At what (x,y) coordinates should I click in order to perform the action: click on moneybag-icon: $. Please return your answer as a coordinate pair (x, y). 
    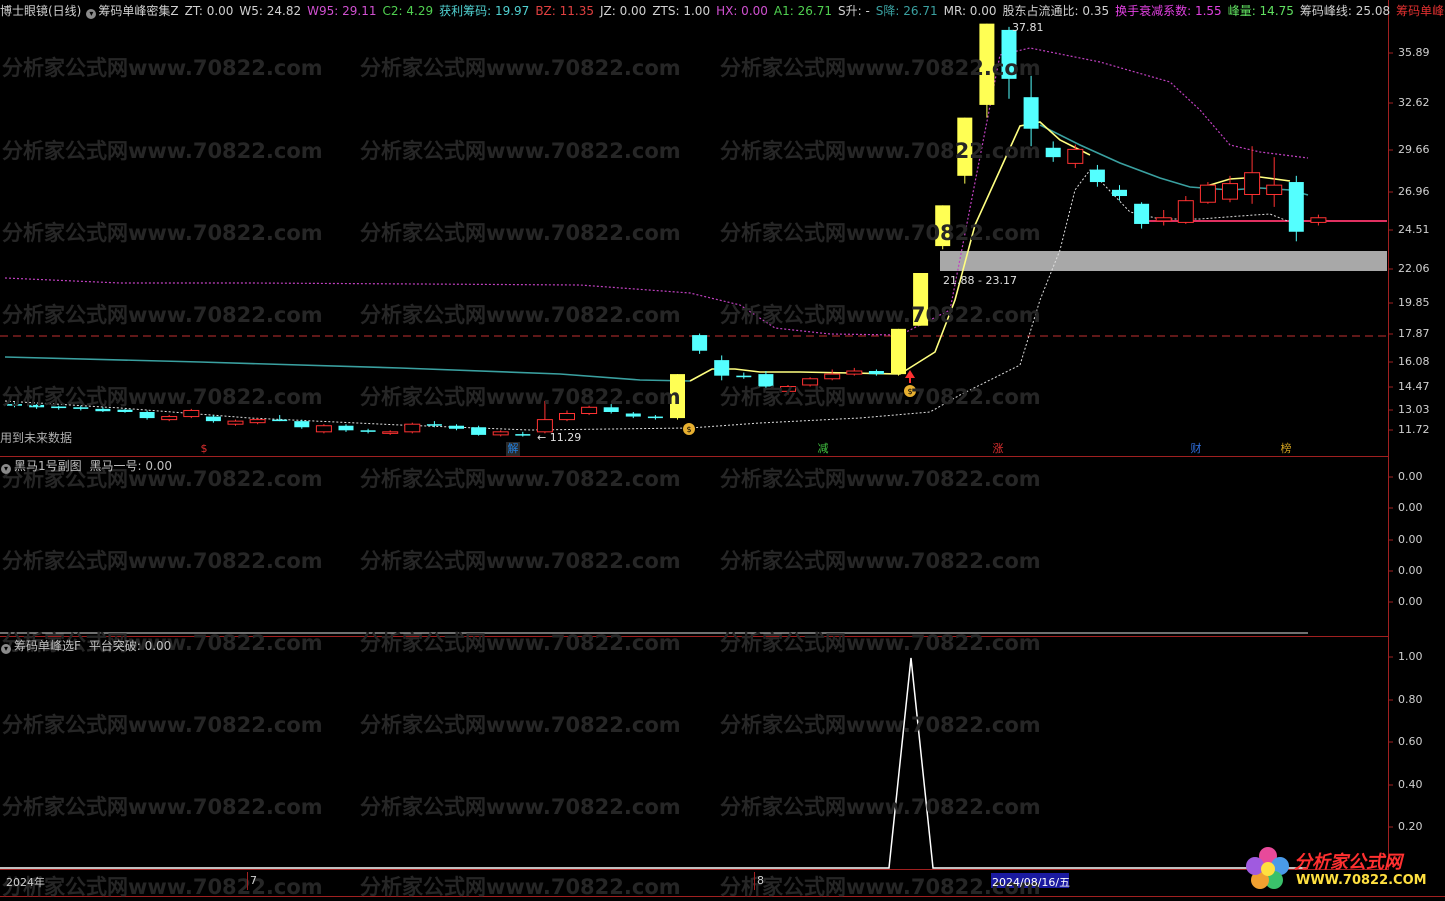
    Looking at the image, I should click on (689, 429).